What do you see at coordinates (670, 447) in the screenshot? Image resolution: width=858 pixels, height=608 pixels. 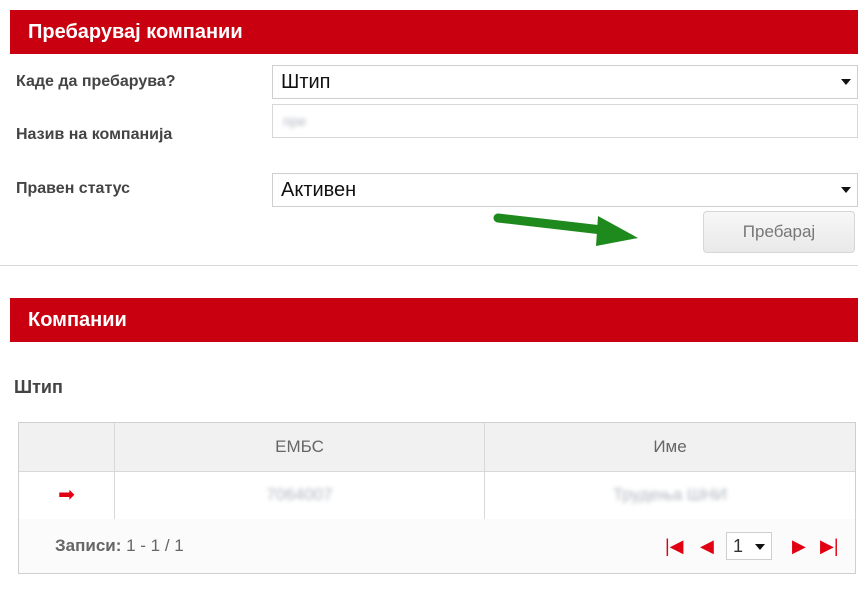 I see `column-header-name: Име` at bounding box center [670, 447].